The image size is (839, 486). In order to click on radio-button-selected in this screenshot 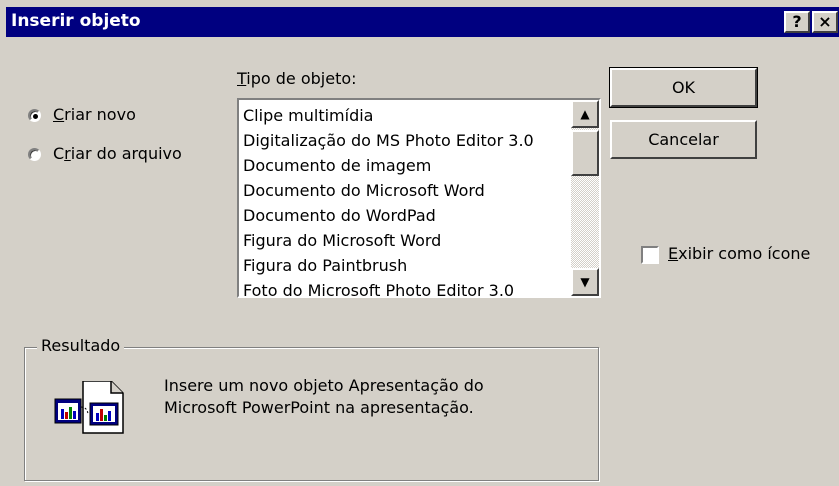, I will do `click(34, 115)`.